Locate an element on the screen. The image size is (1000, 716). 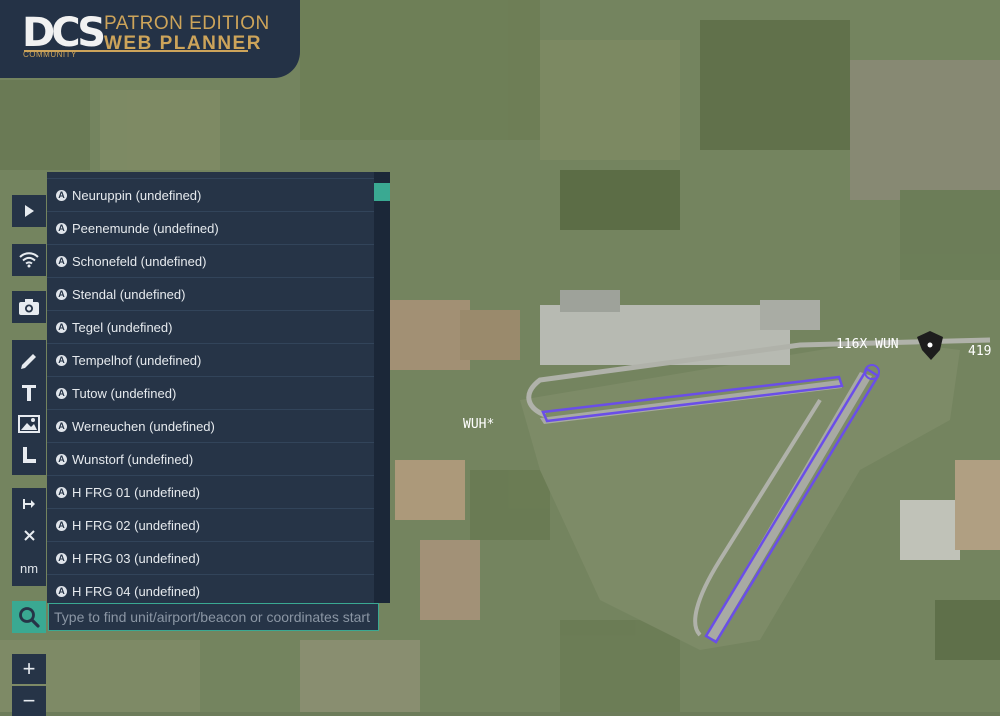
search-result-item: A Neuruppin (undefined) is located at coordinates (210, 195).